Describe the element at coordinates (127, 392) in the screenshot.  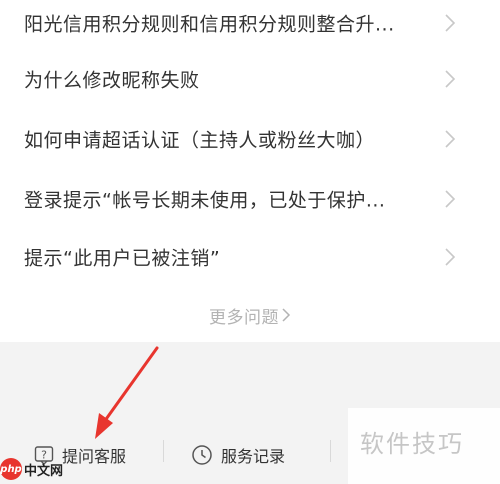
I see `red-arrow-annotation` at that location.